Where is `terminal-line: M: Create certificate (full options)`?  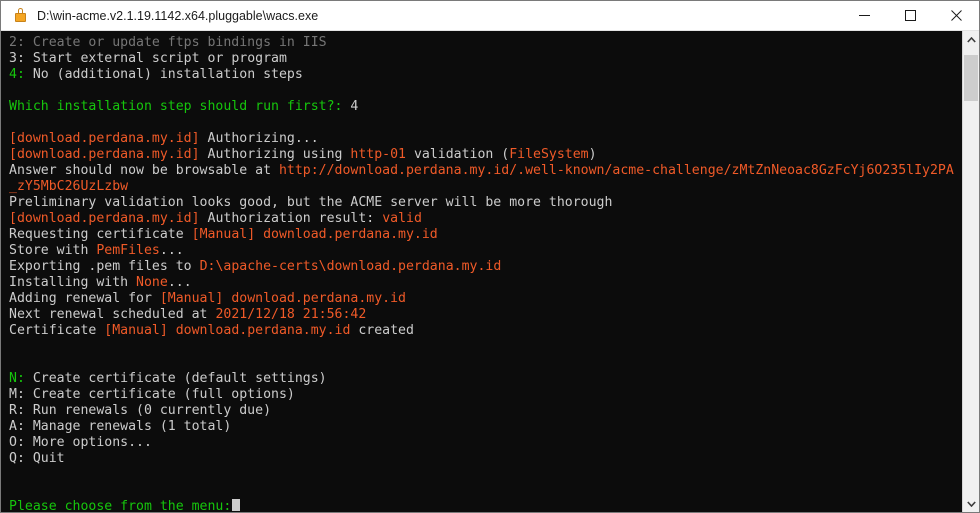
terminal-line: M: Create certificate (full options) is located at coordinates (485, 395).